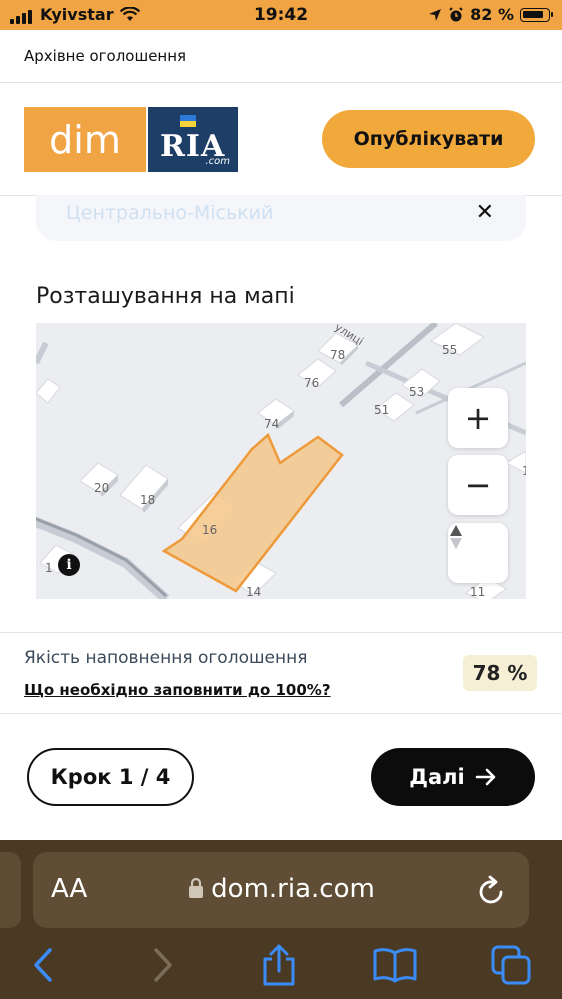 Image resolution: width=562 pixels, height=999 pixels. Describe the element at coordinates (456, 13) in the screenshot. I see `alarm-icon` at that location.